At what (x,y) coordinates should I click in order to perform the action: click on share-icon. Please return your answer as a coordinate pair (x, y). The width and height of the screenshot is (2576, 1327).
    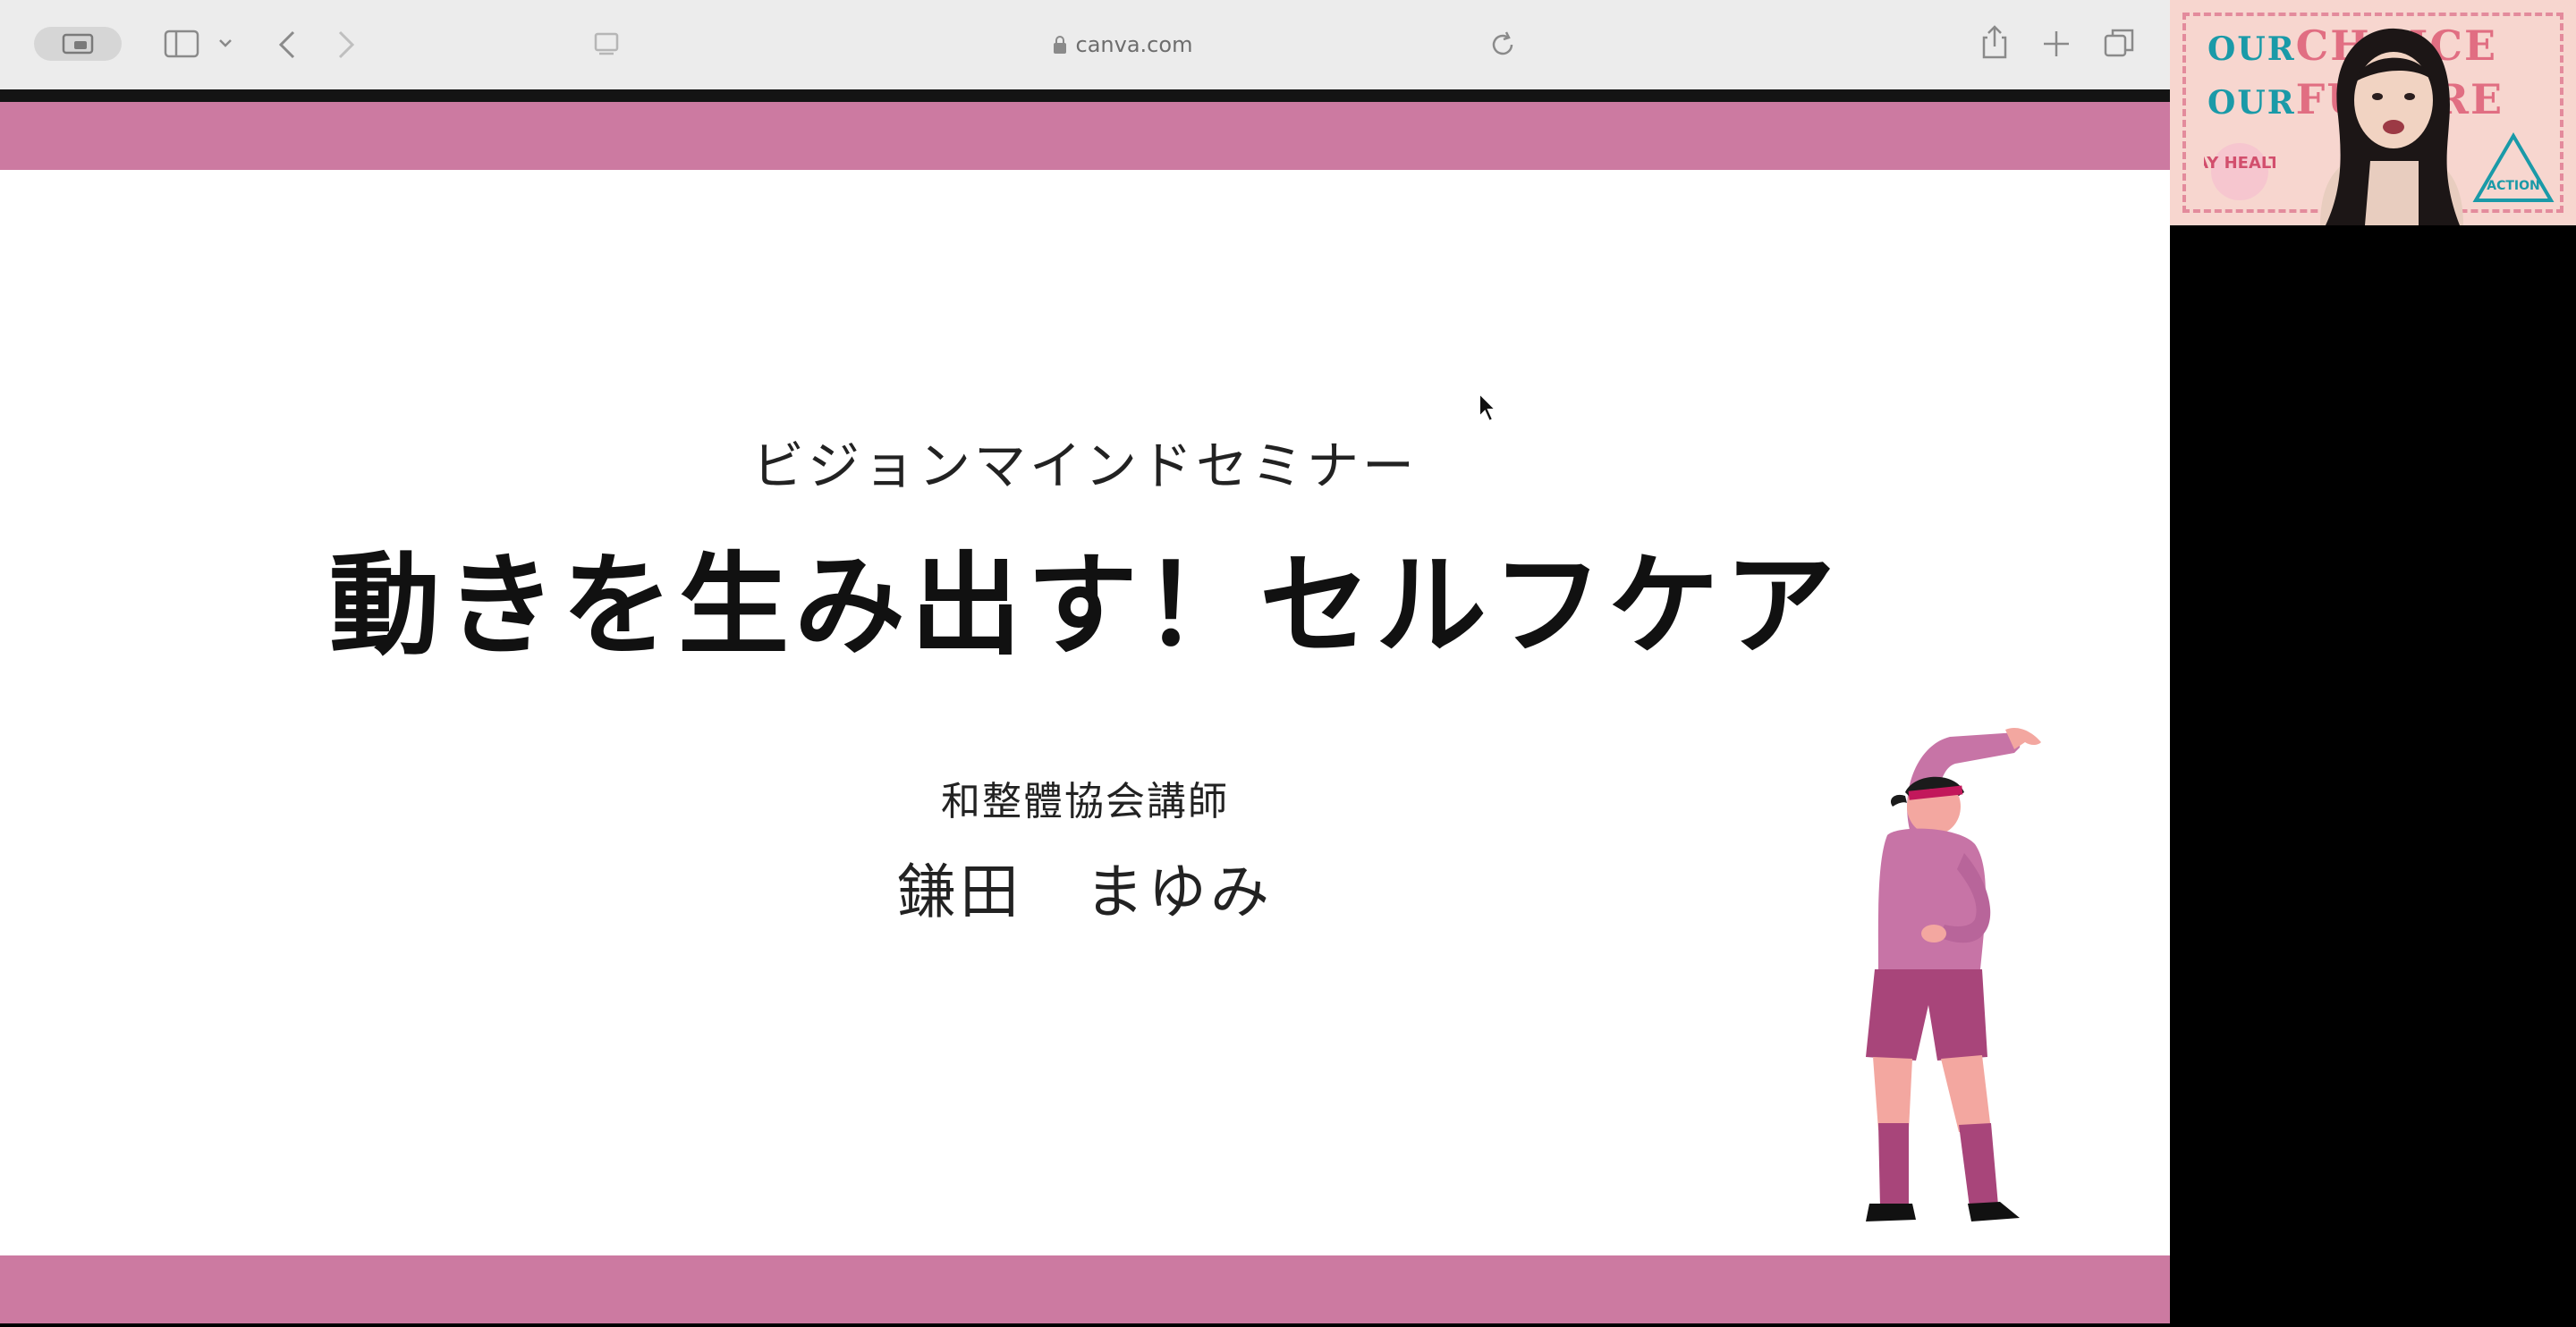
    Looking at the image, I should click on (1994, 42).